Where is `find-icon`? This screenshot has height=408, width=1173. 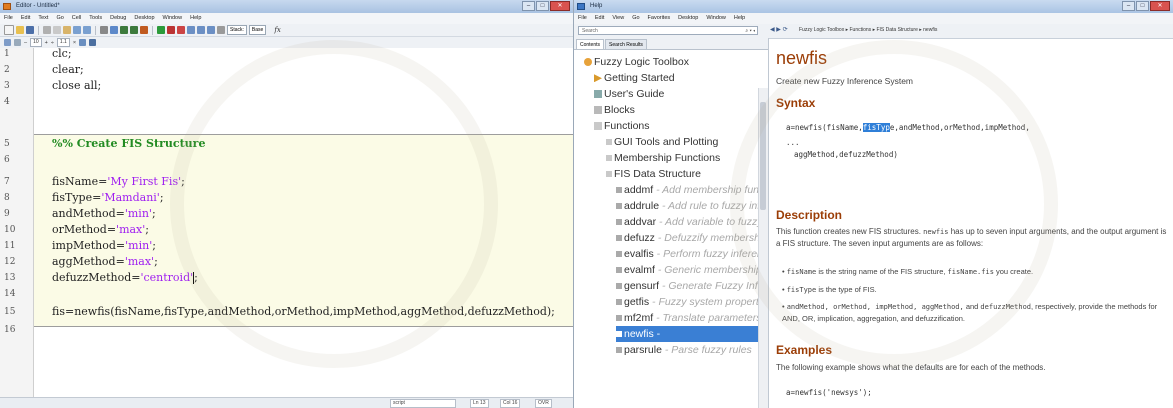 find-icon is located at coordinates (114, 30).